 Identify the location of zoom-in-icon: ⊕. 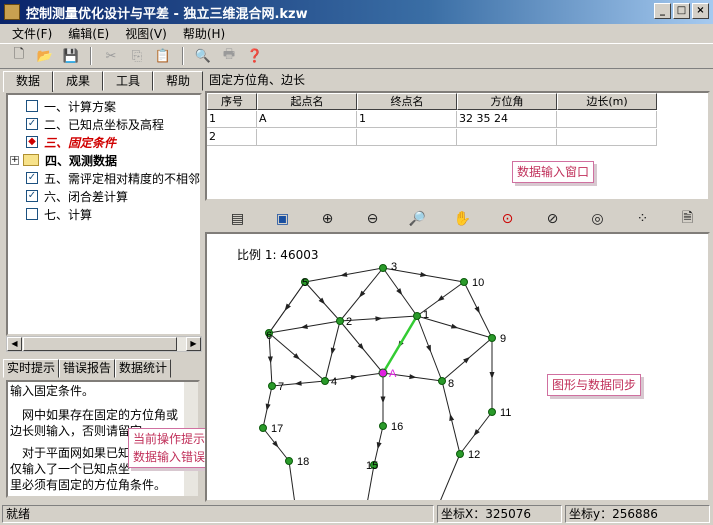
(327, 219).